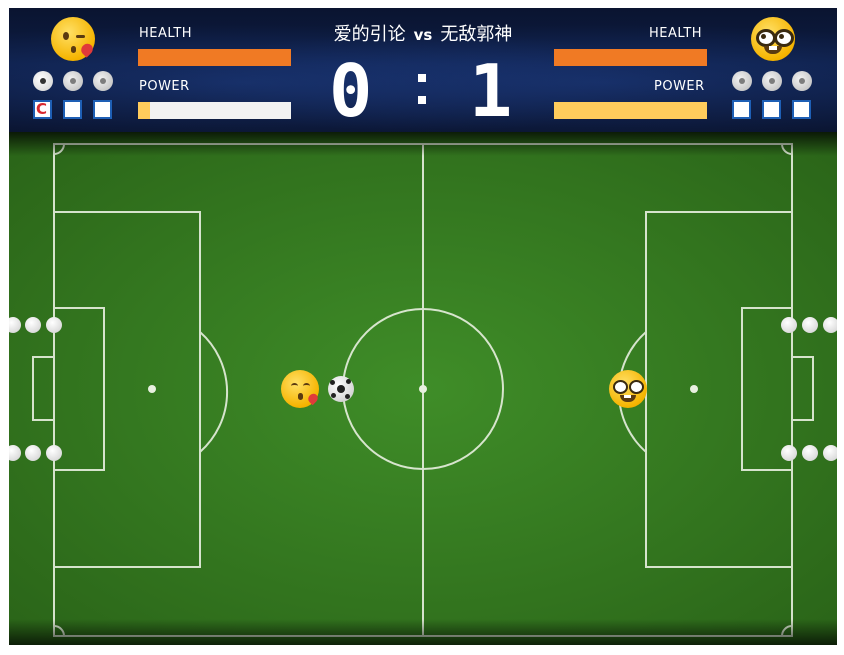 This screenshot has height=655, width=844. I want to click on right-player-name: 无敌郭神, so click(476, 34).